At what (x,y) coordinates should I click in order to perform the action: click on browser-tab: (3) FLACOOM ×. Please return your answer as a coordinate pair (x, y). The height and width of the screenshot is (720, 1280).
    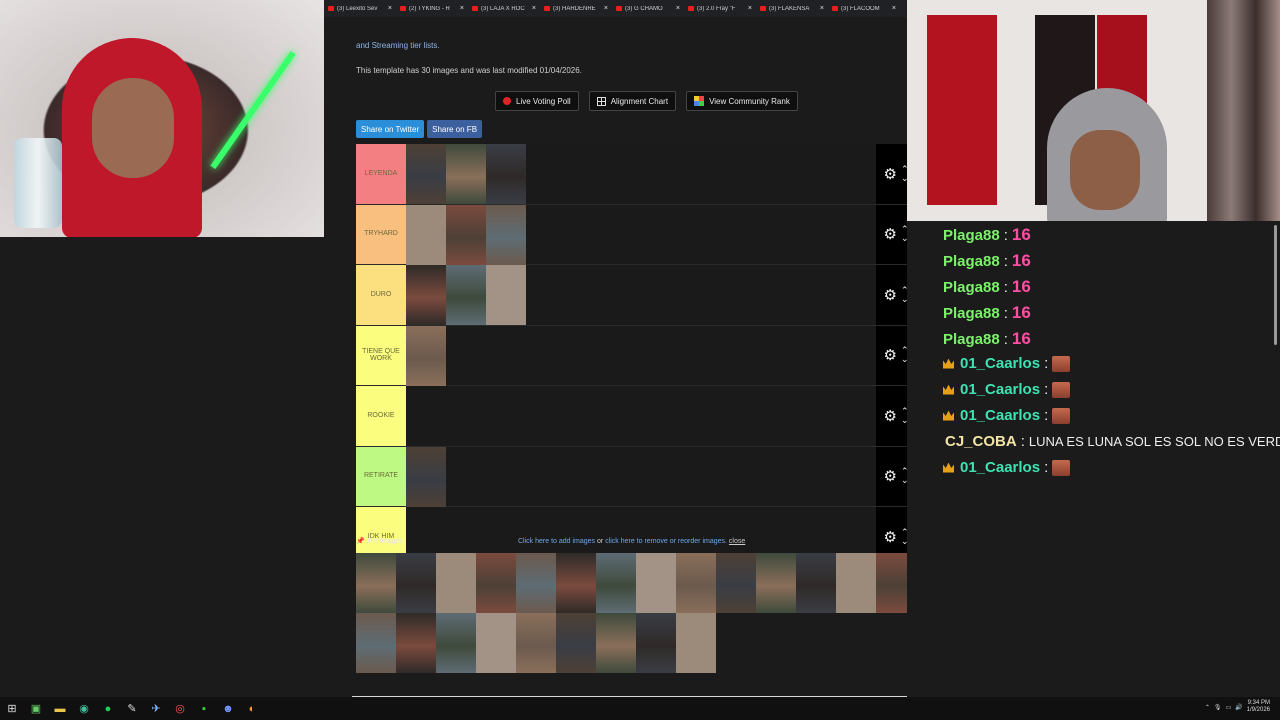
    Looking at the image, I should click on (864, 8).